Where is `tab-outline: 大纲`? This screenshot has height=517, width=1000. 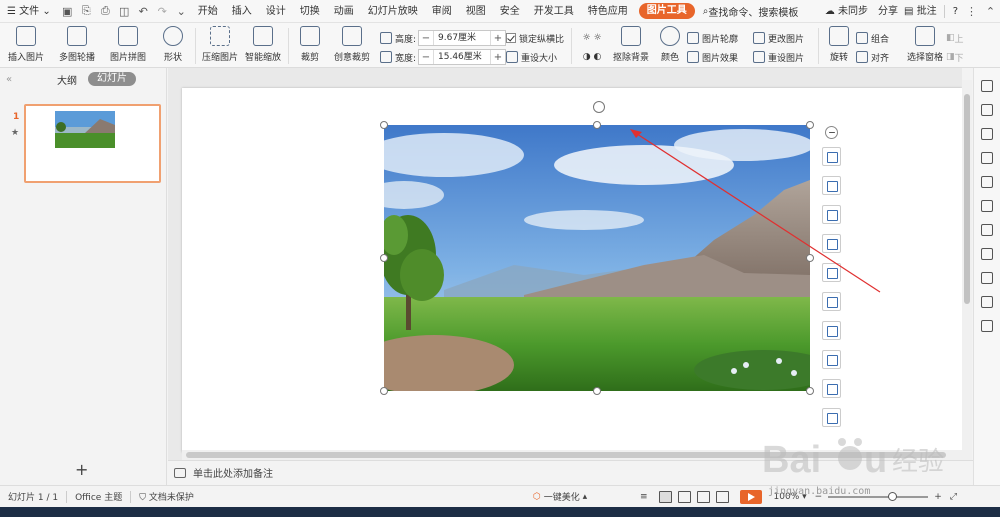
tab-outline: 大纲 is located at coordinates (67, 79).